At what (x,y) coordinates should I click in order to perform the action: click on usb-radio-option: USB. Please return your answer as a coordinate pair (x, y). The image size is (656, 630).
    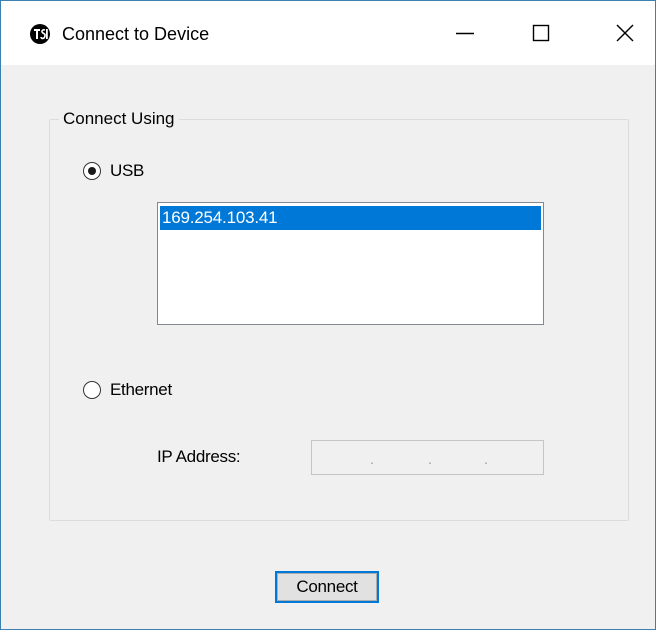
    Looking at the image, I should click on (113, 171).